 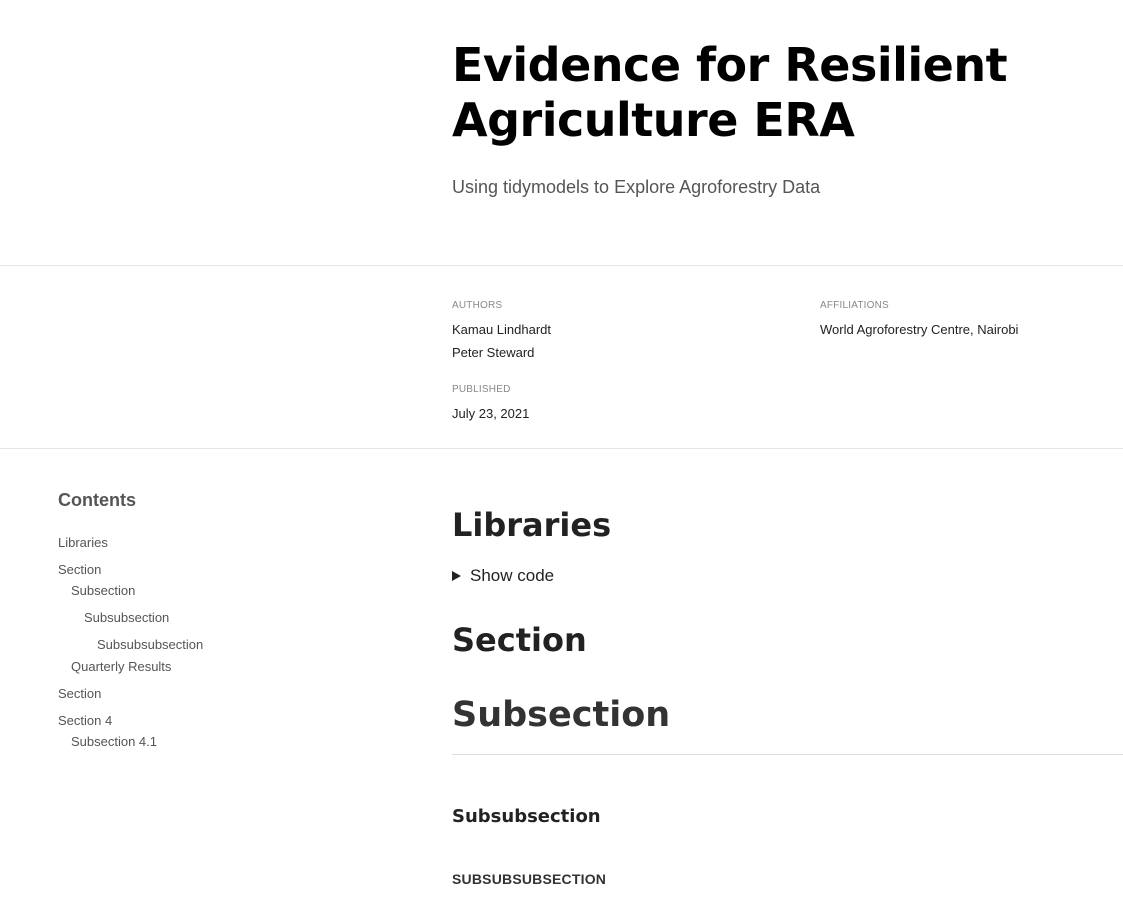 What do you see at coordinates (79, 693) in the screenshot?
I see `toc-item-section-3: Section` at bounding box center [79, 693].